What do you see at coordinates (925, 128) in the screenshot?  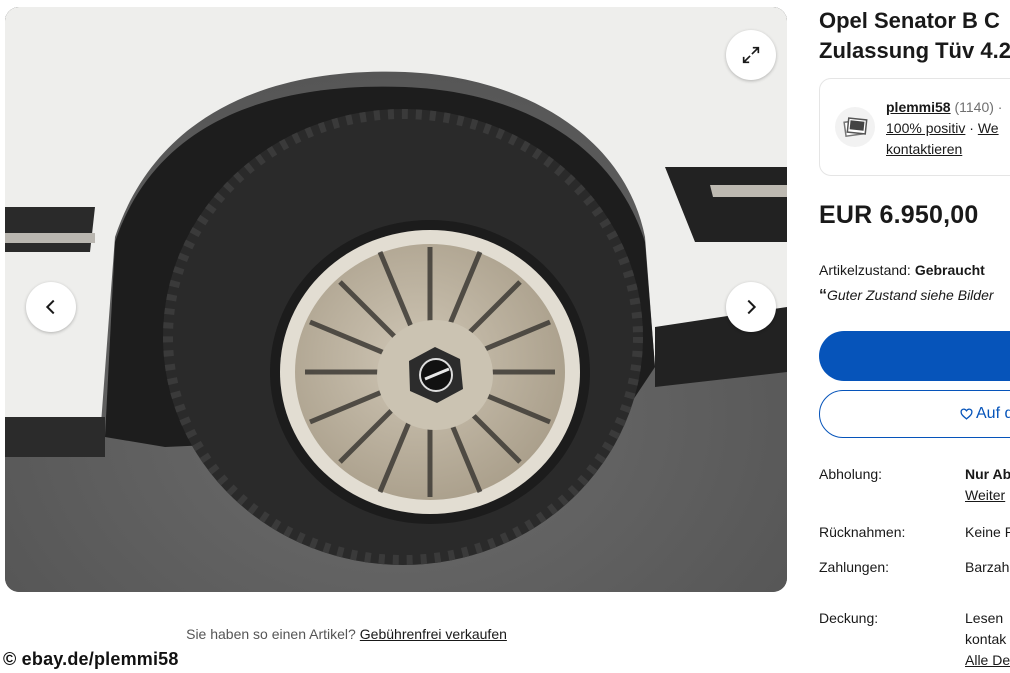 I see `seller-positive-link: 100% positiv` at bounding box center [925, 128].